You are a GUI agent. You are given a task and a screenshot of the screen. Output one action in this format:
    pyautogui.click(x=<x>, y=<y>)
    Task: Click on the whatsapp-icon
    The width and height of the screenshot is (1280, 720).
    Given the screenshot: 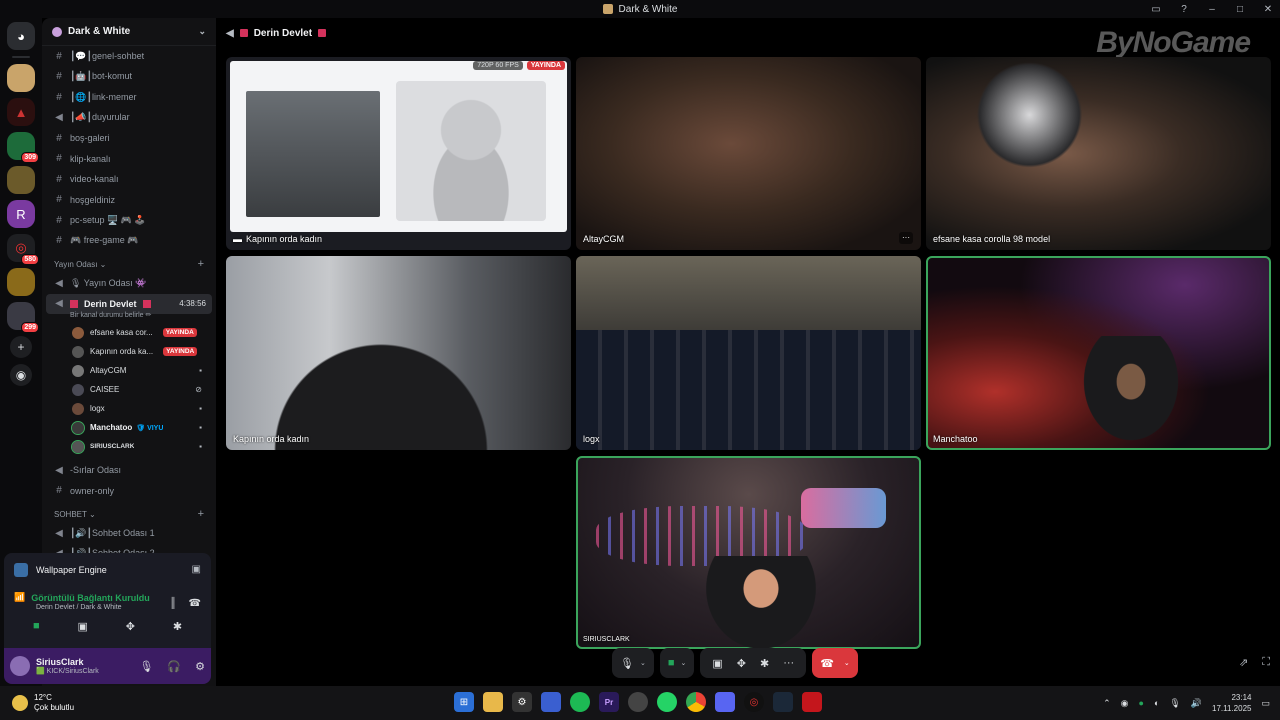 What is the action you would take?
    pyautogui.click(x=667, y=702)
    